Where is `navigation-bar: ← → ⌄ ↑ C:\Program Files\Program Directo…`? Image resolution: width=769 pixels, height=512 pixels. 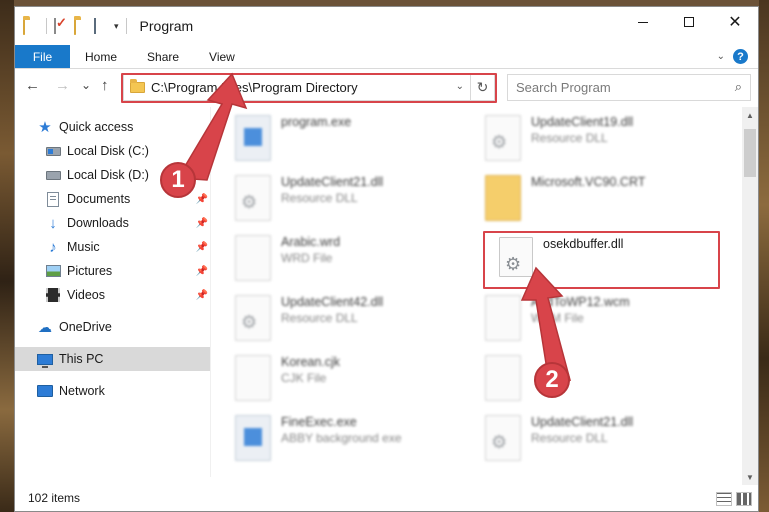 navigation-bar: ← → ⌄ ↑ C:\Program Files\Program Directo… is located at coordinates (386, 88).